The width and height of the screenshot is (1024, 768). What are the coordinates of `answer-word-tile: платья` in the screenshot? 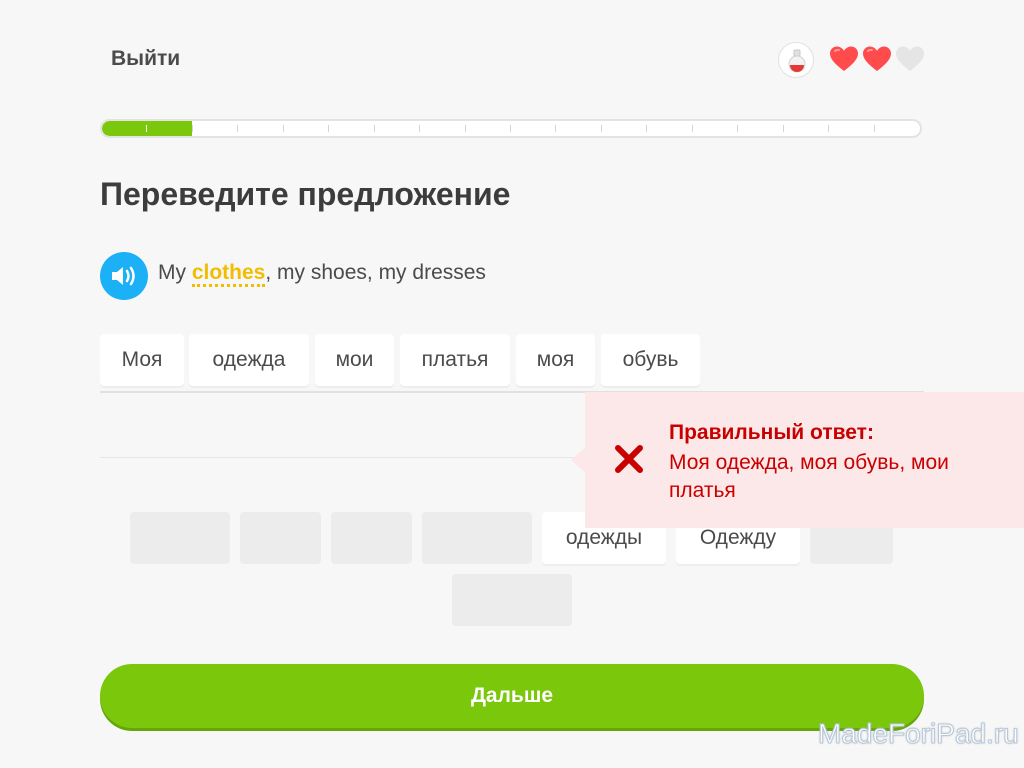 It's located at (455, 360).